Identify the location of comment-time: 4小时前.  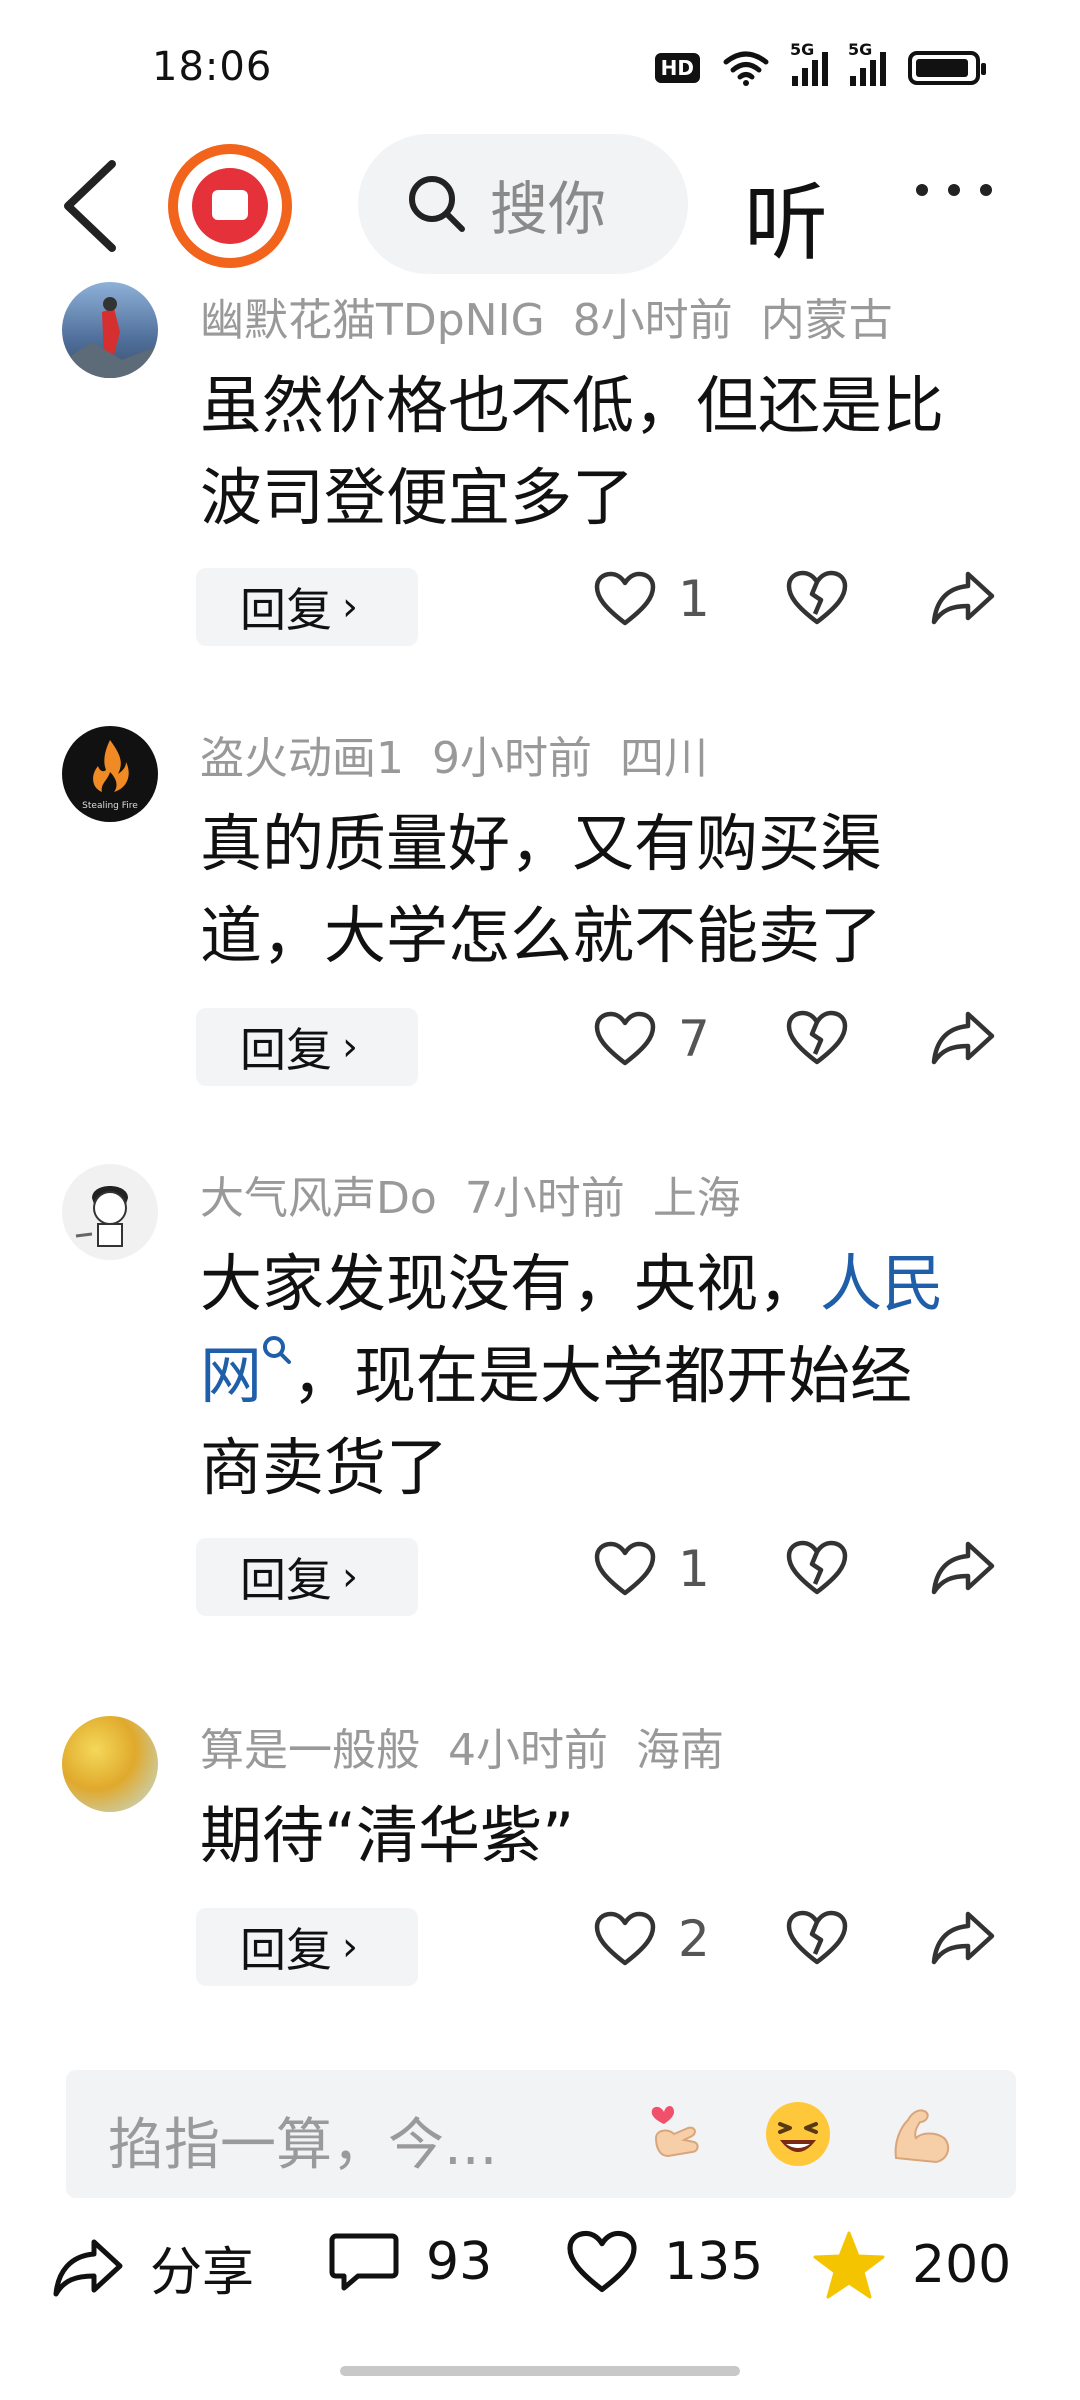
(528, 1750).